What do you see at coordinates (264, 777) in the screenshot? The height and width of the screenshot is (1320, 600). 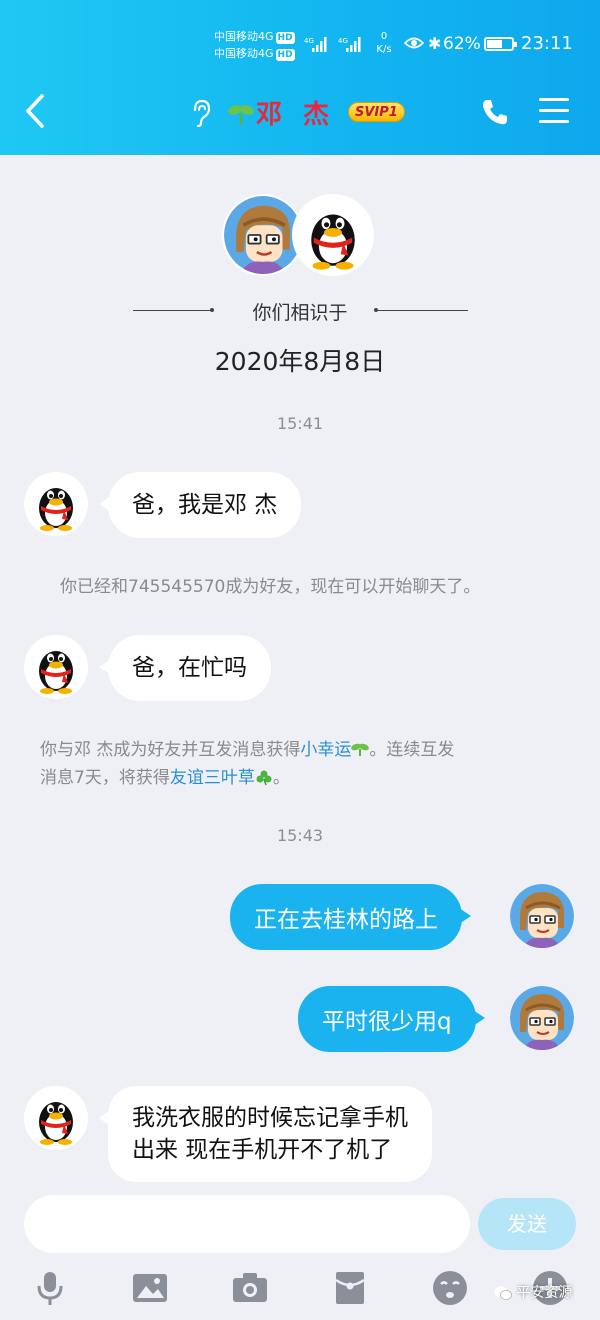 I see `clover-icon` at bounding box center [264, 777].